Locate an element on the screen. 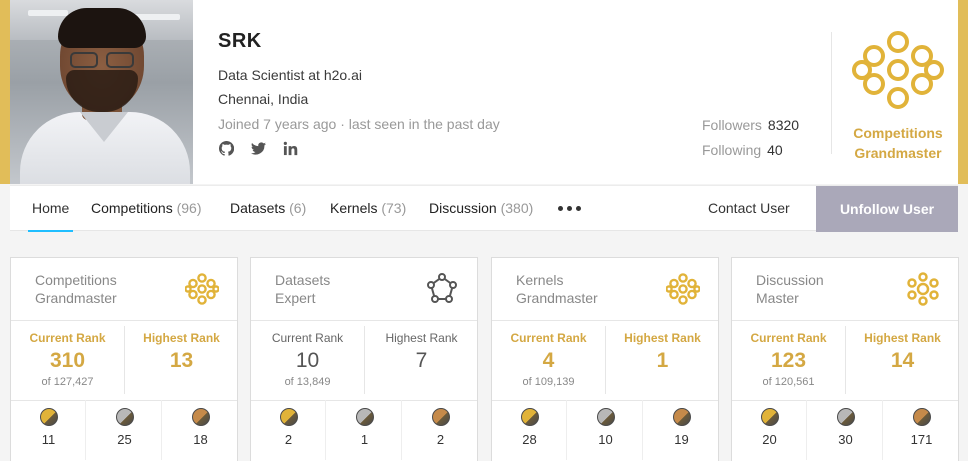 The width and height of the screenshot is (968, 461). current-rank-value: 4 is located at coordinates (548, 360).